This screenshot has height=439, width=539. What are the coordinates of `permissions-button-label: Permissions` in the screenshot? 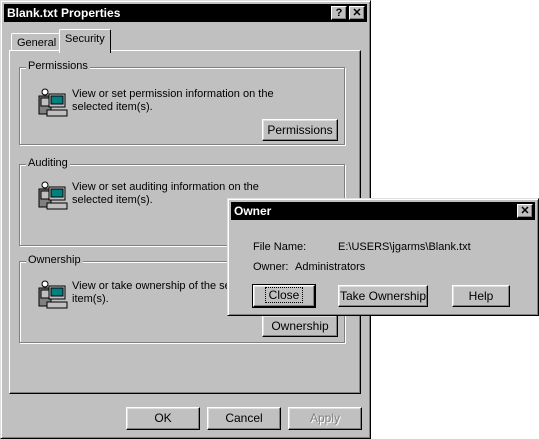 It's located at (300, 130).